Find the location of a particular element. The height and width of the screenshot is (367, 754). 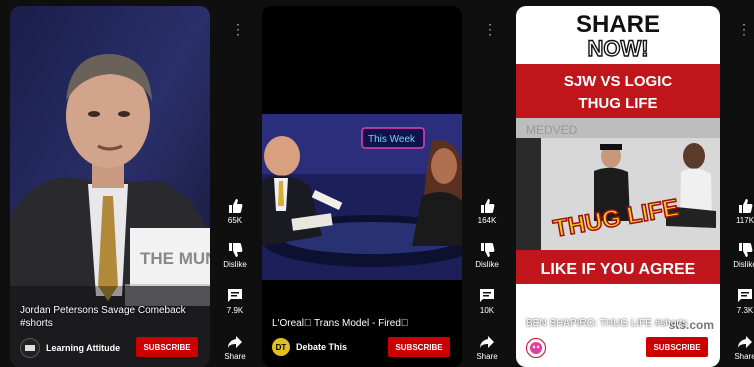

banner-bottom-text: LIKE IF YOU AGREE is located at coordinates (618, 269).